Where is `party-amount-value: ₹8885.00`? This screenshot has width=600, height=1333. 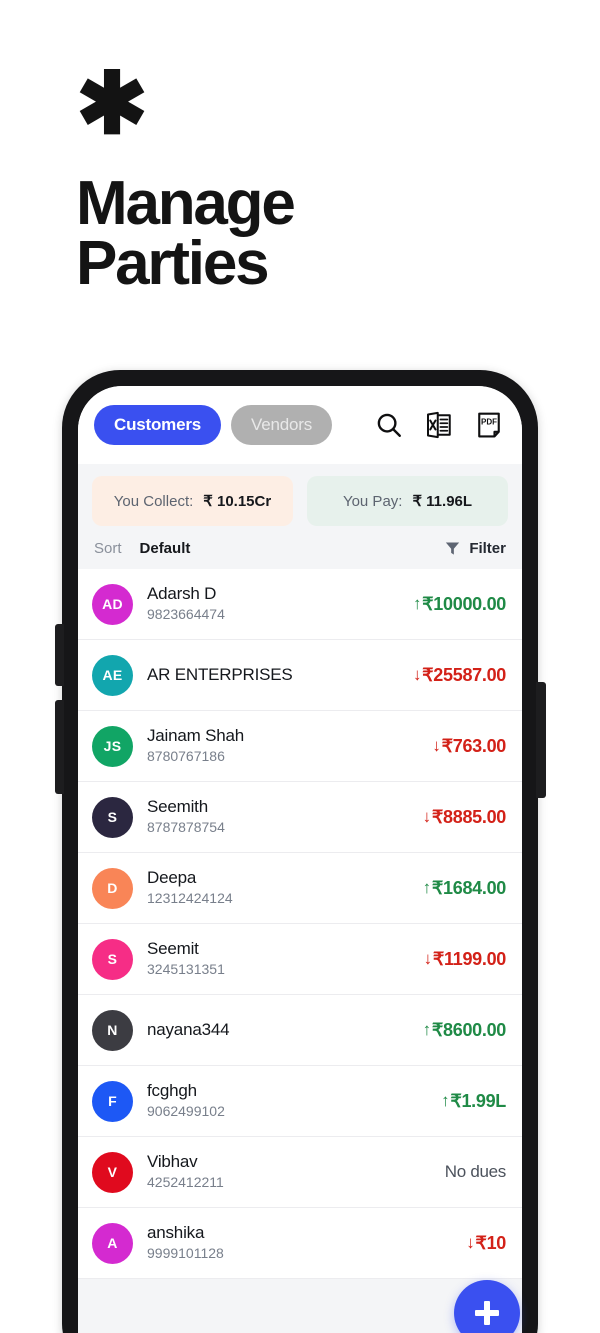 party-amount-value: ₹8885.00 is located at coordinates (468, 816).